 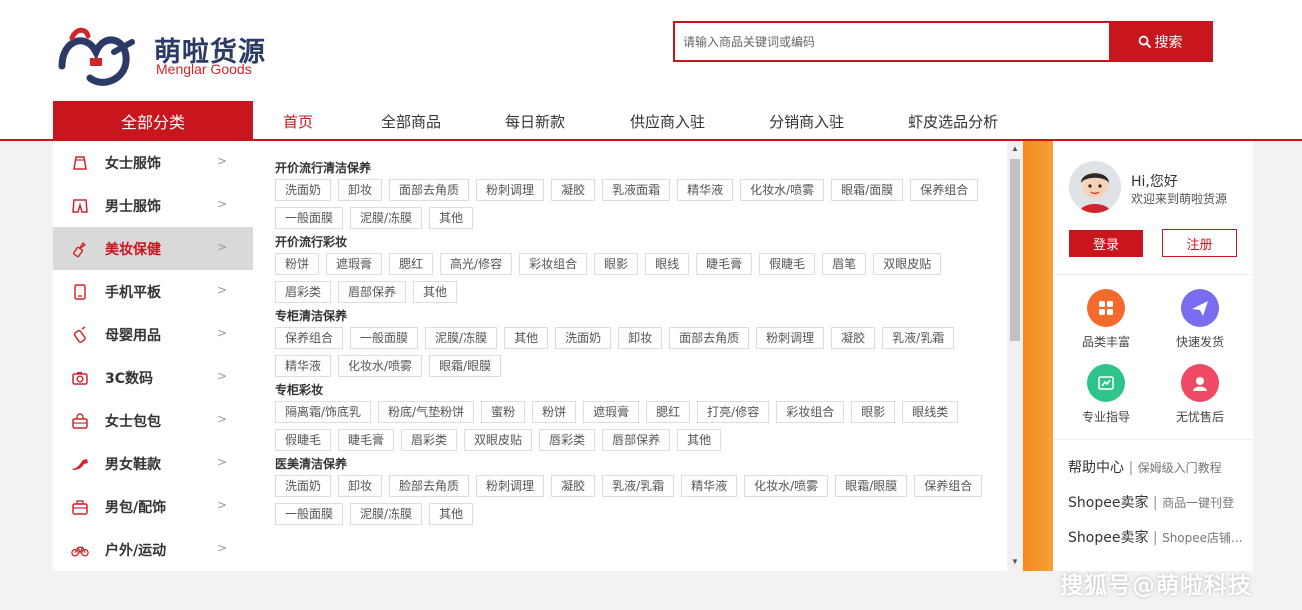 What do you see at coordinates (930, 412) in the screenshot?
I see `subcategory-tag: 眼线类` at bounding box center [930, 412].